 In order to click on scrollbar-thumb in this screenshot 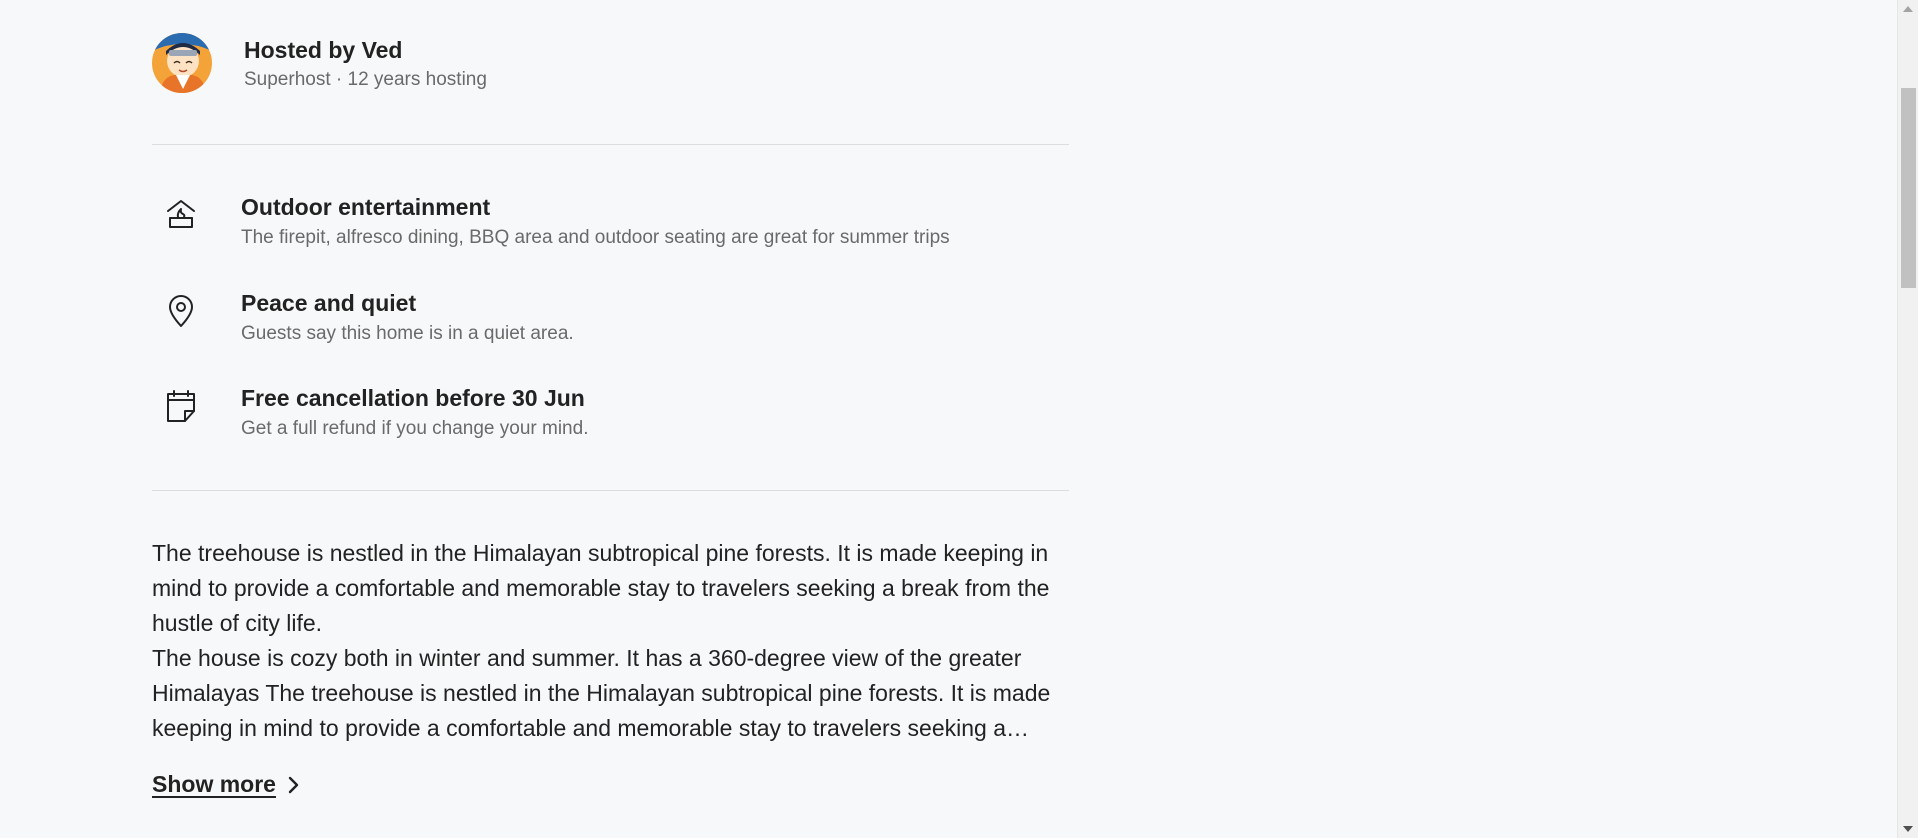, I will do `click(1908, 188)`.